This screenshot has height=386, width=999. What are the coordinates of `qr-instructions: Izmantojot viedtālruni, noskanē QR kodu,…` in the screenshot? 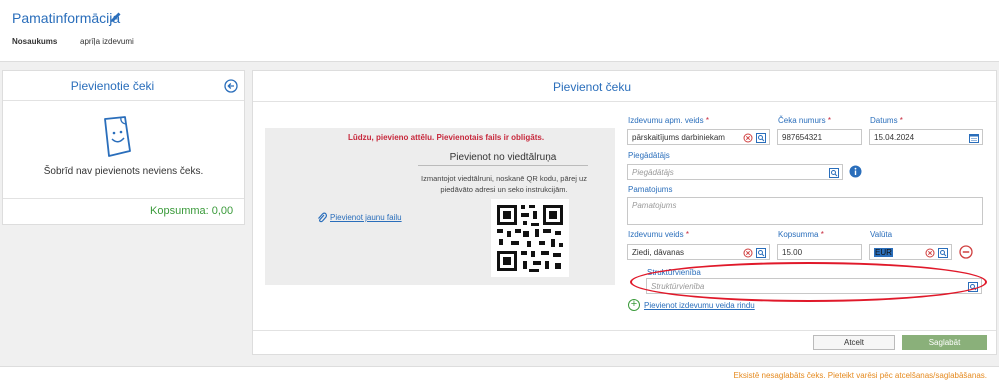 It's located at (504, 184).